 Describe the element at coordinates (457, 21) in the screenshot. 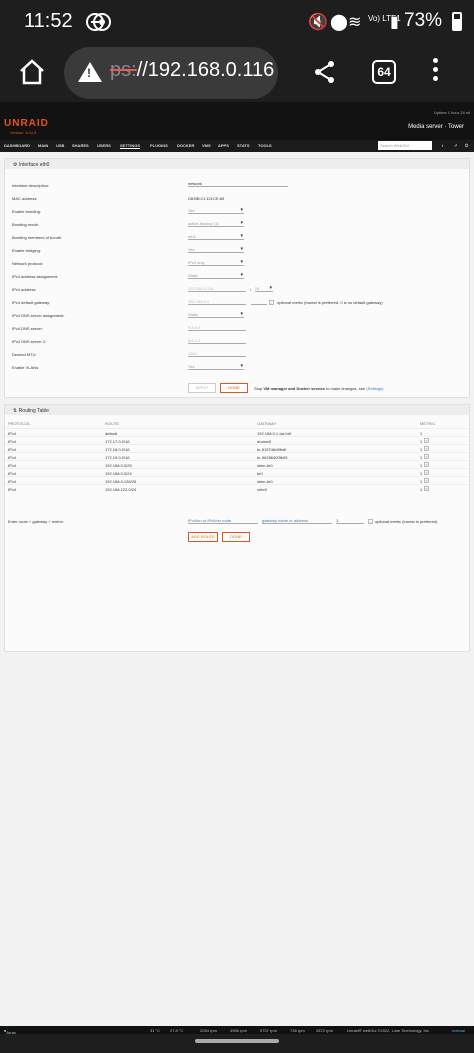

I see `battery-icon` at that location.